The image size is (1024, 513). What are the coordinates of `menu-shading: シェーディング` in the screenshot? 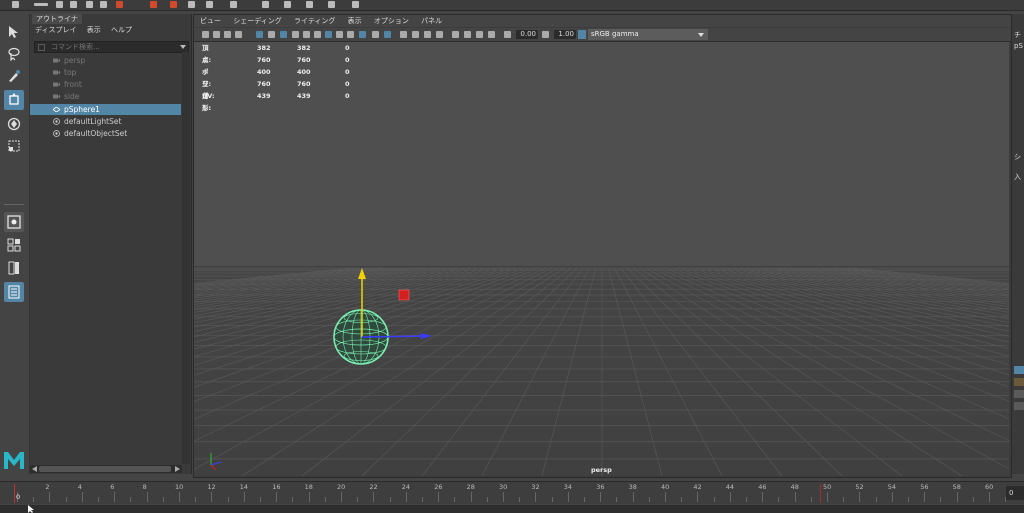 It's located at (257, 21).